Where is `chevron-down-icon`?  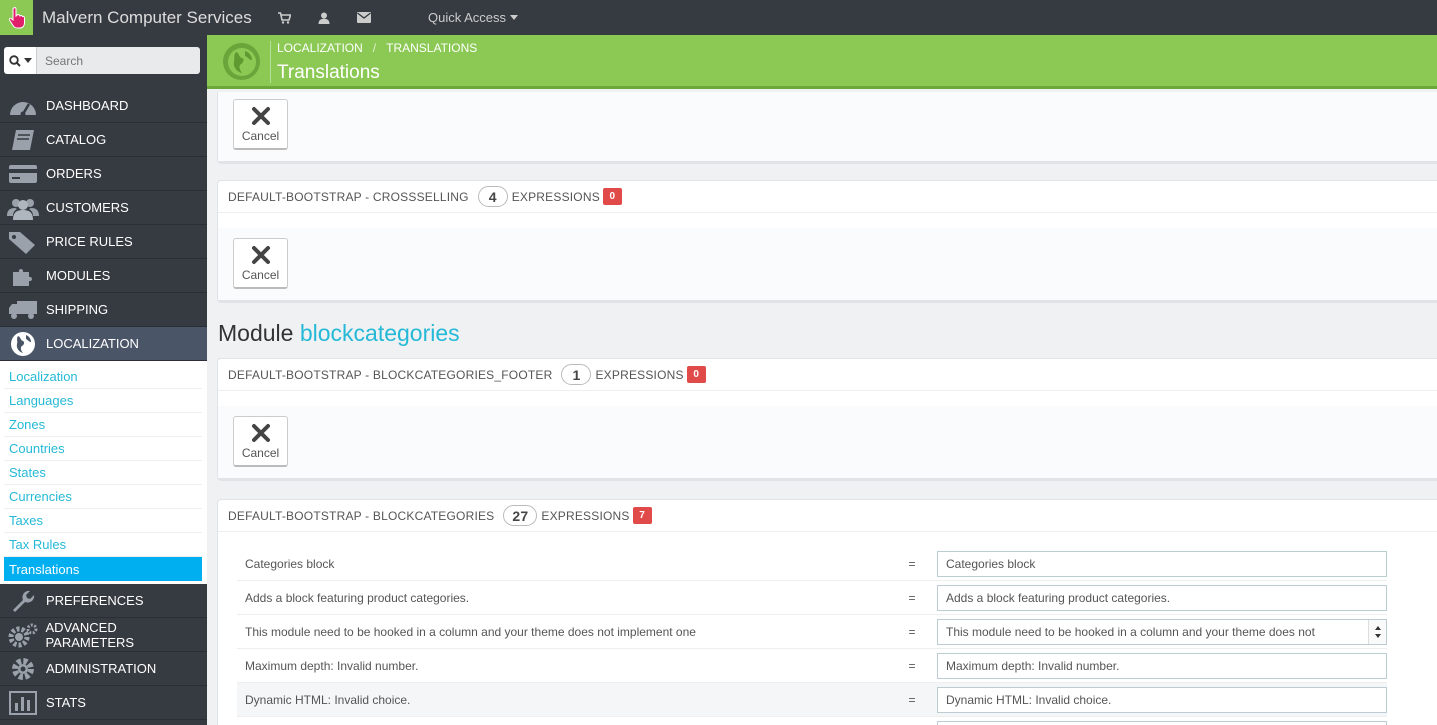 chevron-down-icon is located at coordinates (514, 17).